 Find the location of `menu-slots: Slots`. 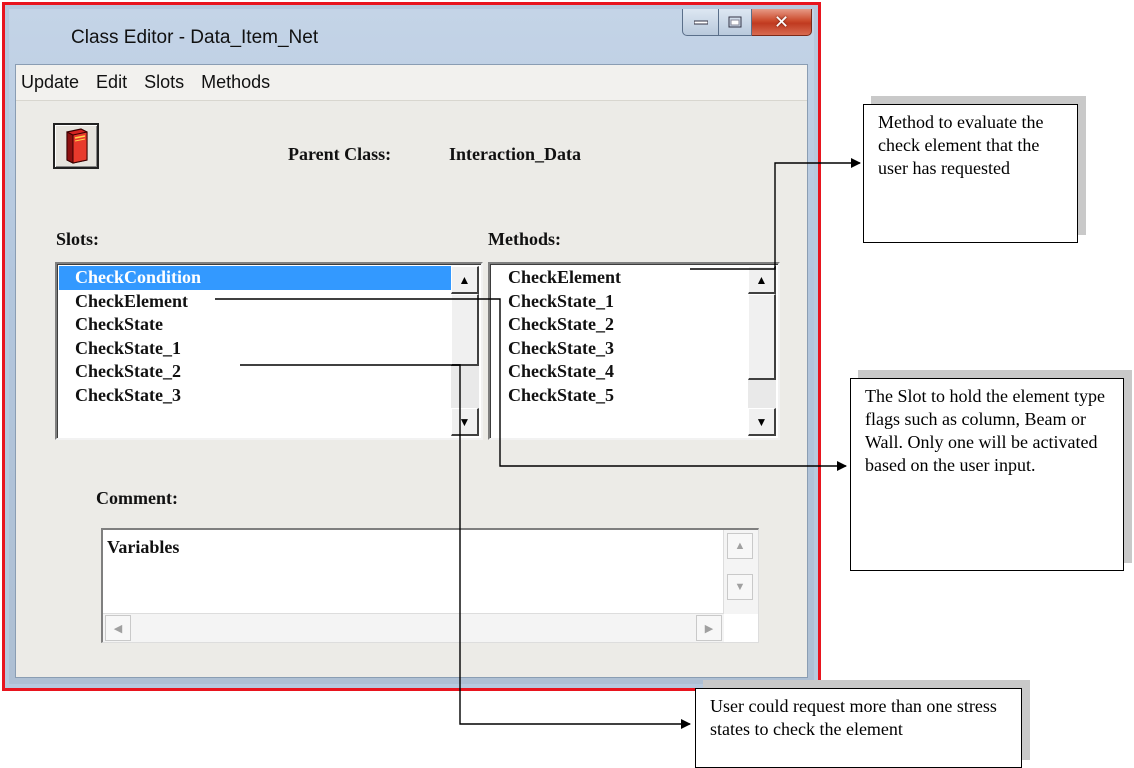

menu-slots: Slots is located at coordinates (164, 82).